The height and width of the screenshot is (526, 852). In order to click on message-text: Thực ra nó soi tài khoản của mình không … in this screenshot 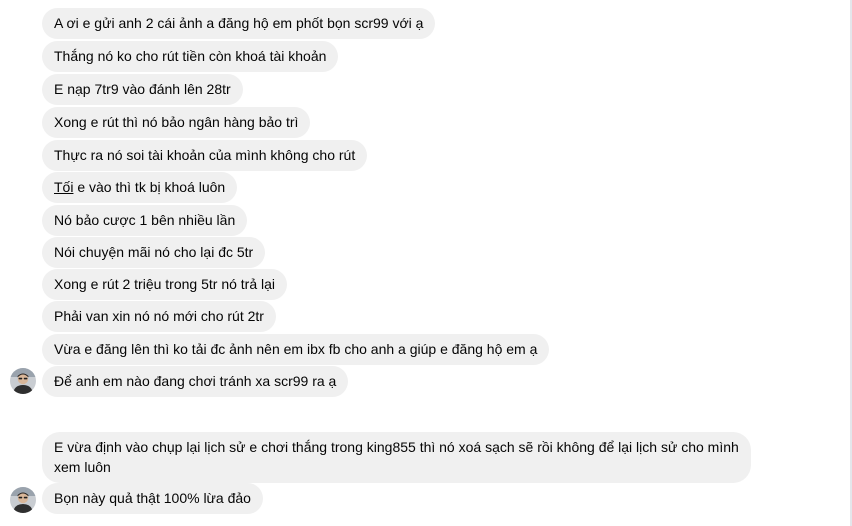, I will do `click(205, 155)`.